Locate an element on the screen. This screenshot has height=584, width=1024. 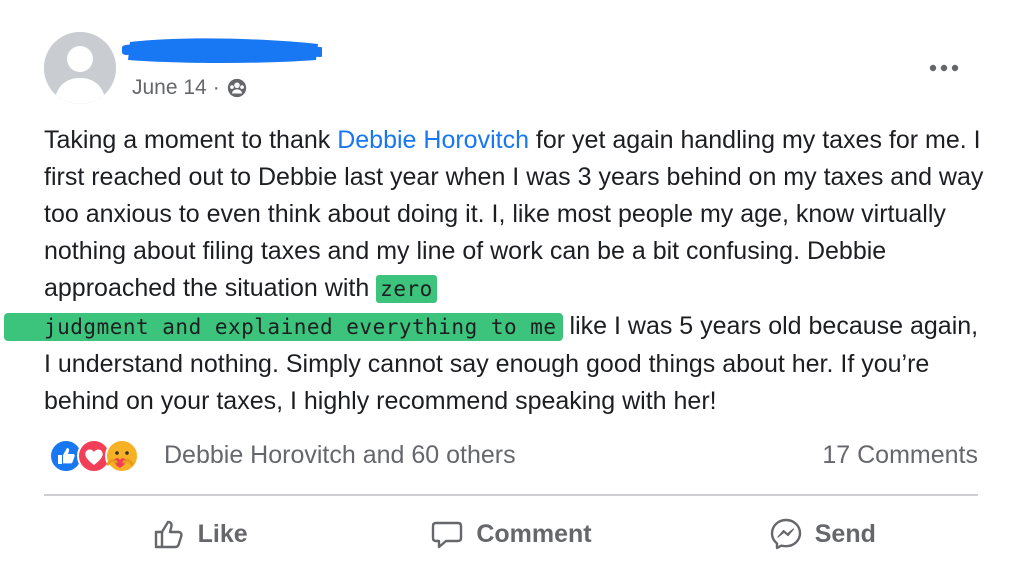
send-label: Send is located at coordinates (845, 533).